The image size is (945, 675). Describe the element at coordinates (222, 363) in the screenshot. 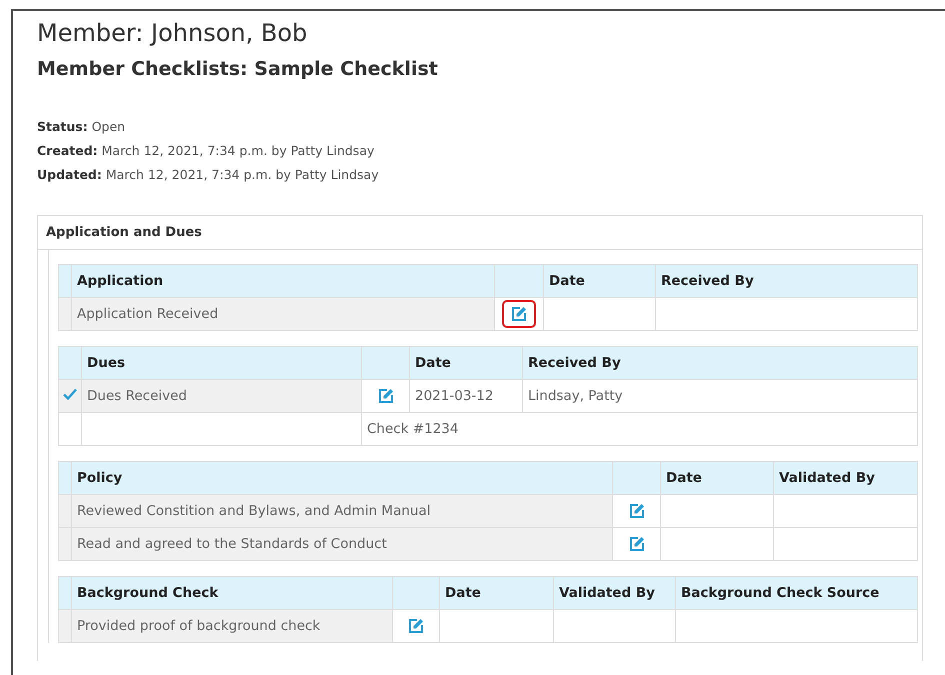

I see `column-header: Dues` at that location.